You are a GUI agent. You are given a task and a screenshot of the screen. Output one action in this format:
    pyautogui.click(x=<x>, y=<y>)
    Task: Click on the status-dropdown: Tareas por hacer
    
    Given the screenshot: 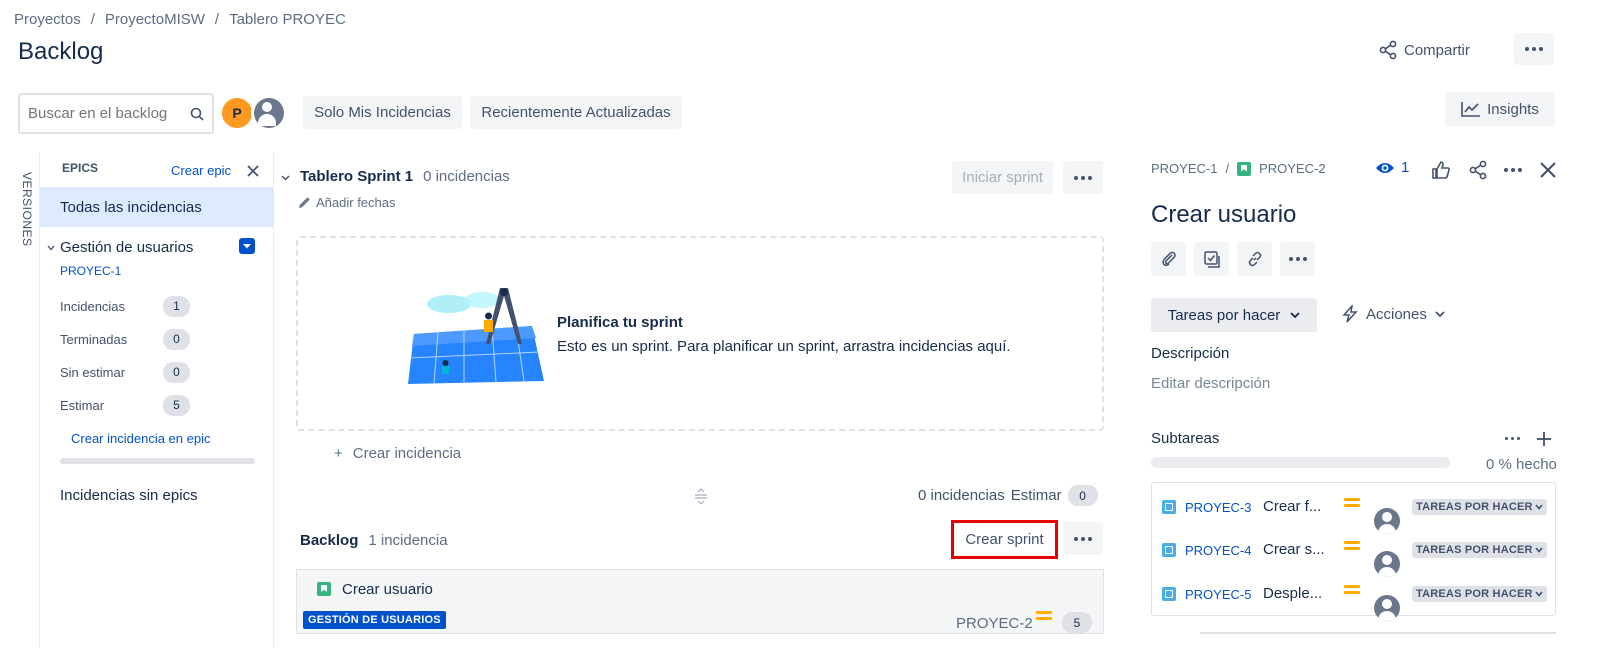 What is the action you would take?
    pyautogui.click(x=1234, y=315)
    